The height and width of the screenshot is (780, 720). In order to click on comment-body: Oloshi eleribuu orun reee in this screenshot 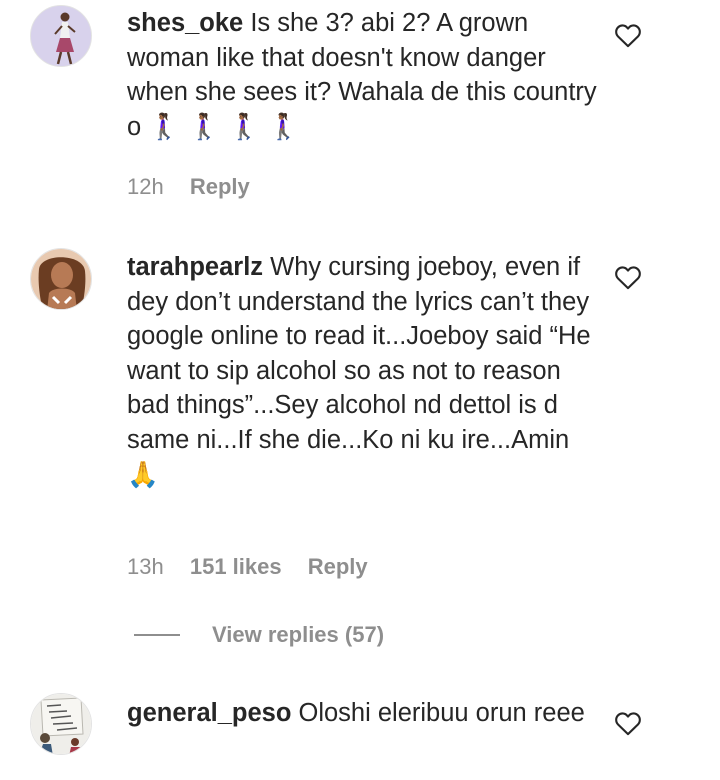, I will do `click(441, 713)`.